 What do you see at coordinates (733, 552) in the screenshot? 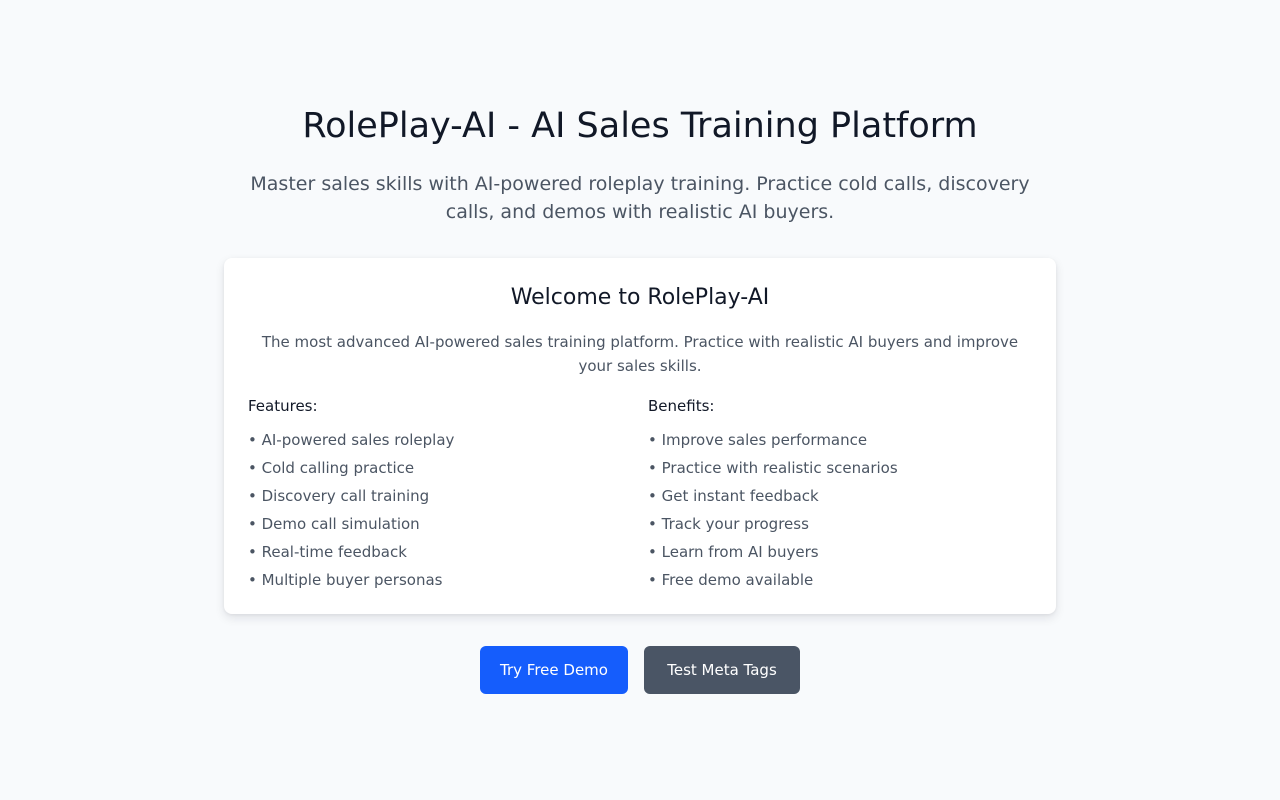
I see `benefit-item: • Learn from AI buyers` at bounding box center [733, 552].